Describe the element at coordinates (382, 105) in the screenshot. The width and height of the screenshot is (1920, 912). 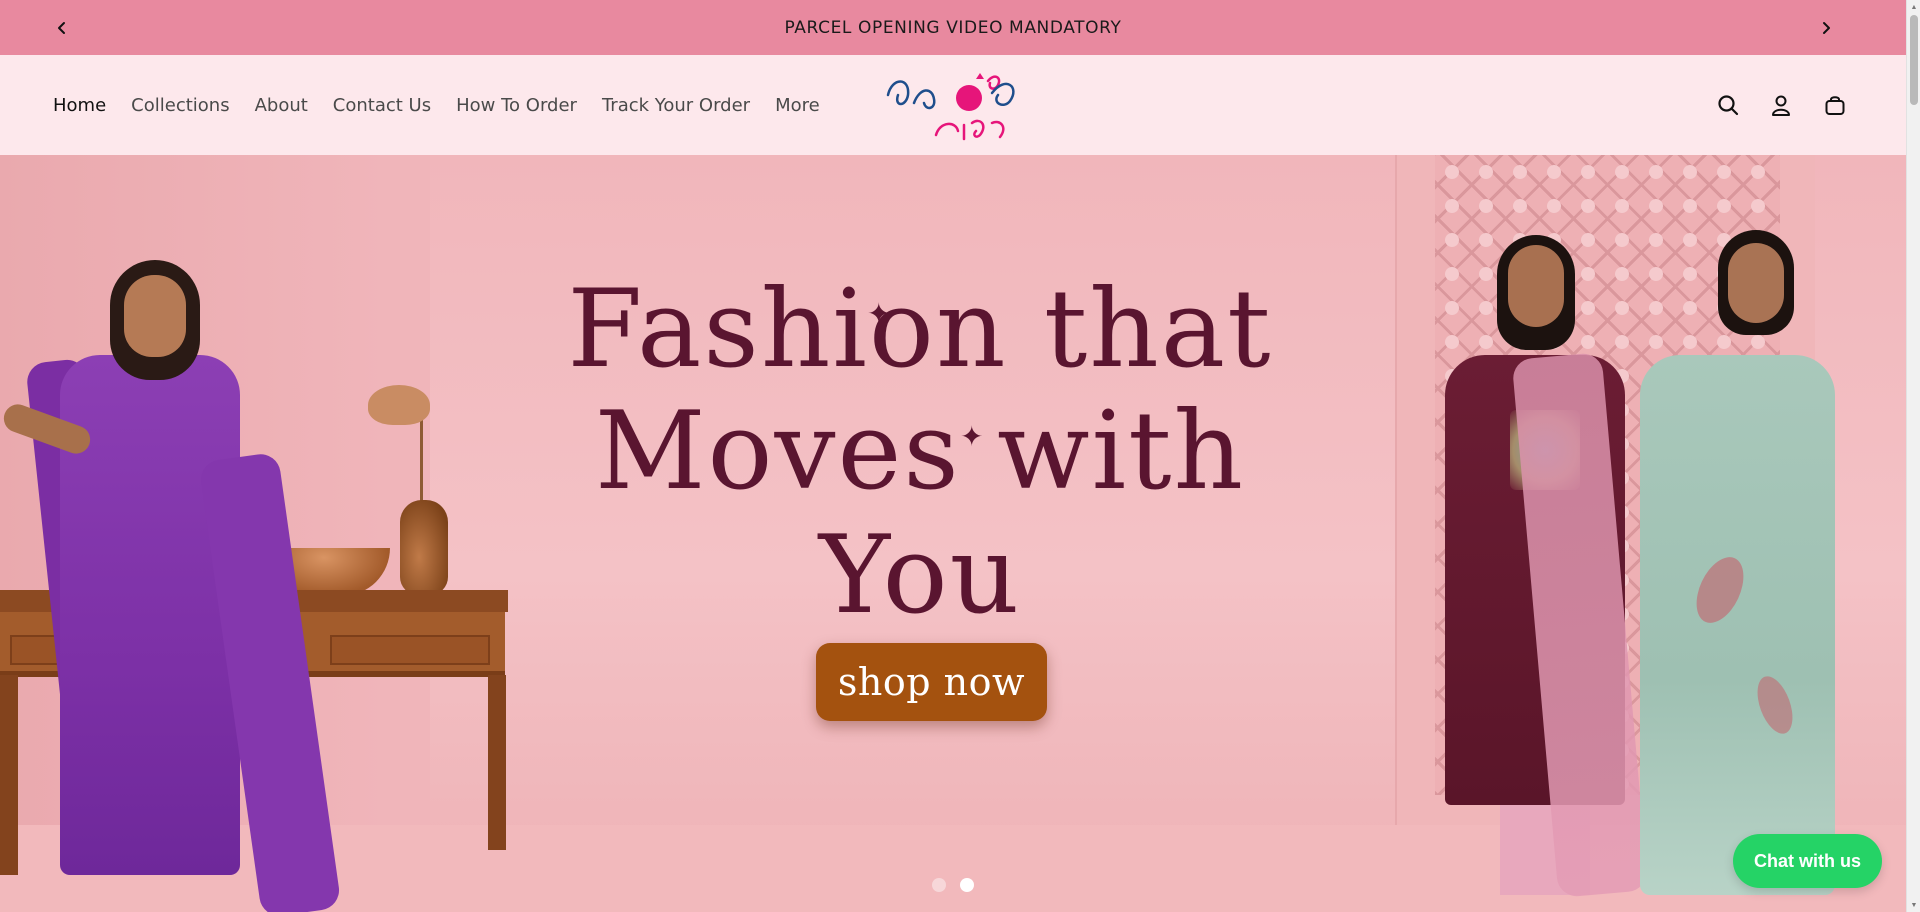
I see `nav-contact-us: Contact Us` at that location.